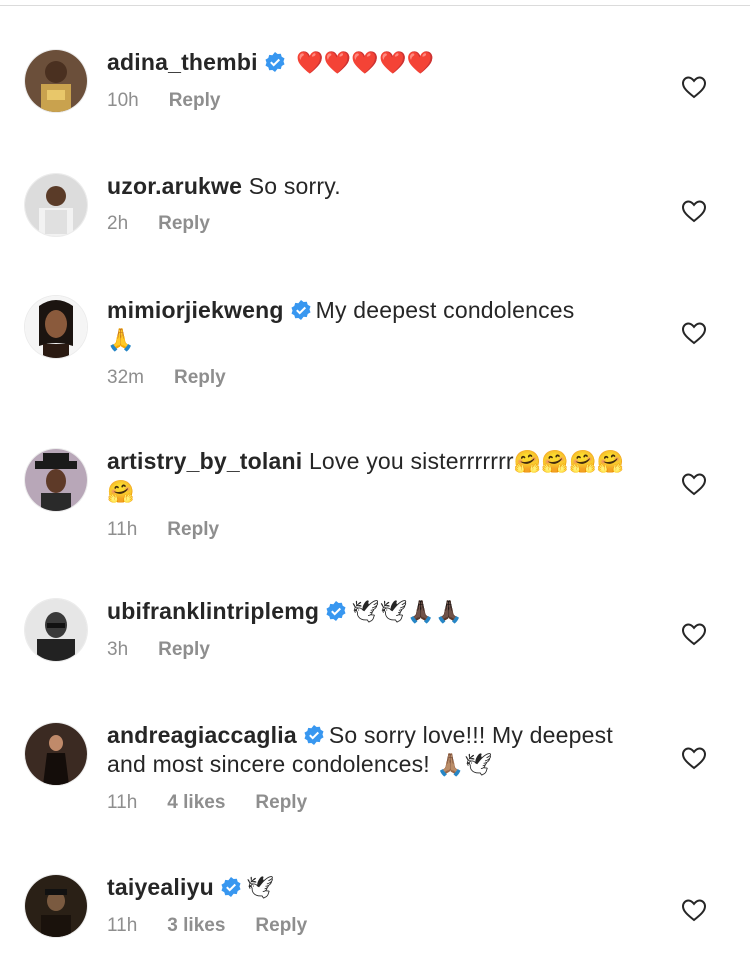  What do you see at coordinates (259, 888) in the screenshot?
I see `comment-emoji: 🕊` at bounding box center [259, 888].